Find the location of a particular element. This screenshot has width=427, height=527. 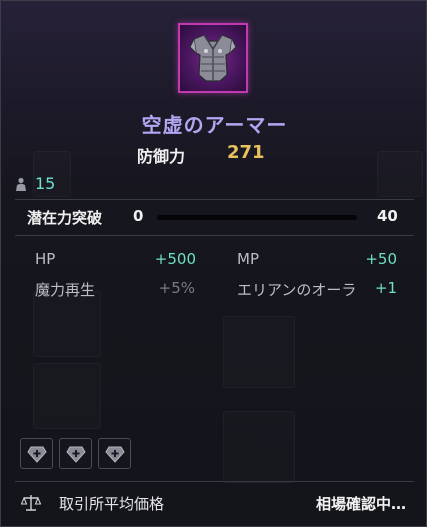

armor-icon is located at coordinates (213, 58).